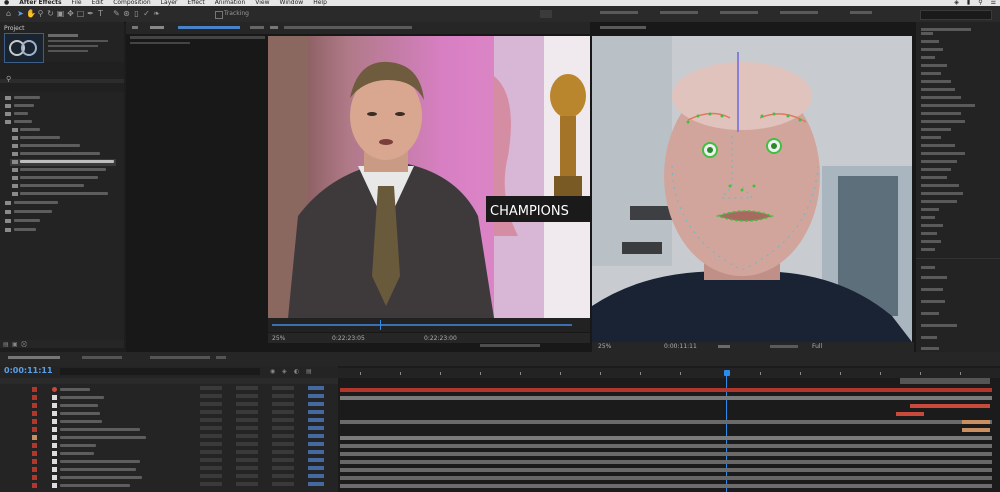 This screenshot has width=1000, height=492. Describe the element at coordinates (126, 13) in the screenshot. I see `clone-stamp-icon: ⊛` at that location.